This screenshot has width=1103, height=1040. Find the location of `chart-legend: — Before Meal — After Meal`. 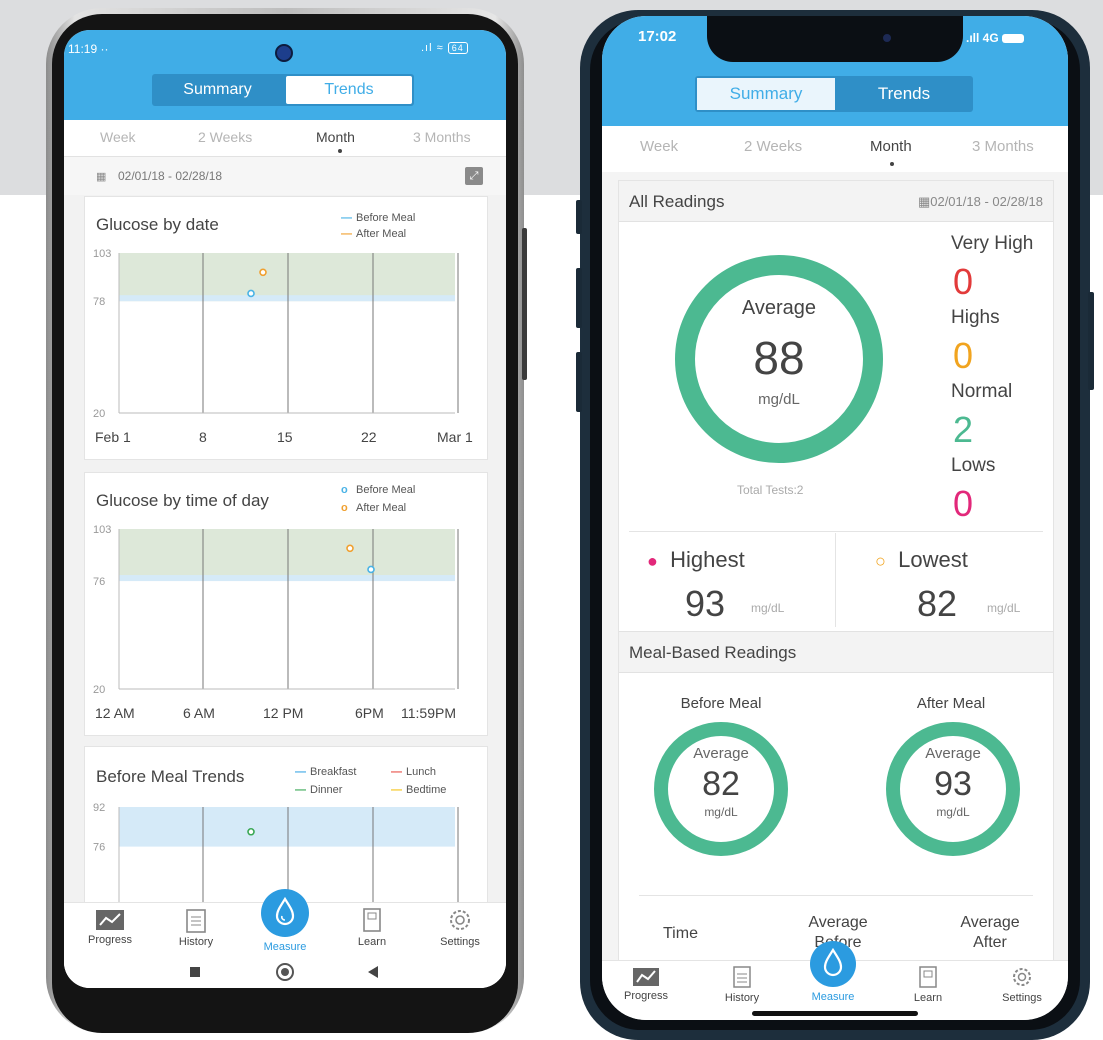

chart-legend: — Before Meal — After Meal is located at coordinates (378, 226).